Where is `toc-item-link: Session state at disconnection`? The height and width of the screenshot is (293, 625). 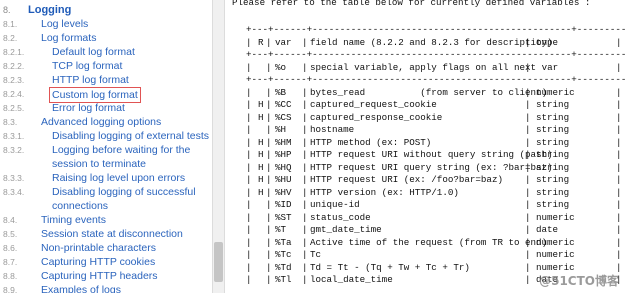
toc-item-link: Session state at disconnection is located at coordinates (112, 234).